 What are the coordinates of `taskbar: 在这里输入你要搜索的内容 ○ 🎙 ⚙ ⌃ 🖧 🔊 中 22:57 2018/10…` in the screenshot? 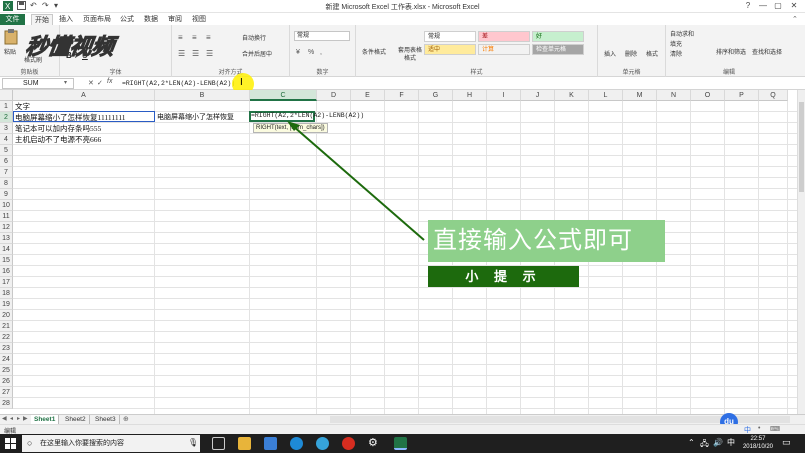 It's located at (402, 443).